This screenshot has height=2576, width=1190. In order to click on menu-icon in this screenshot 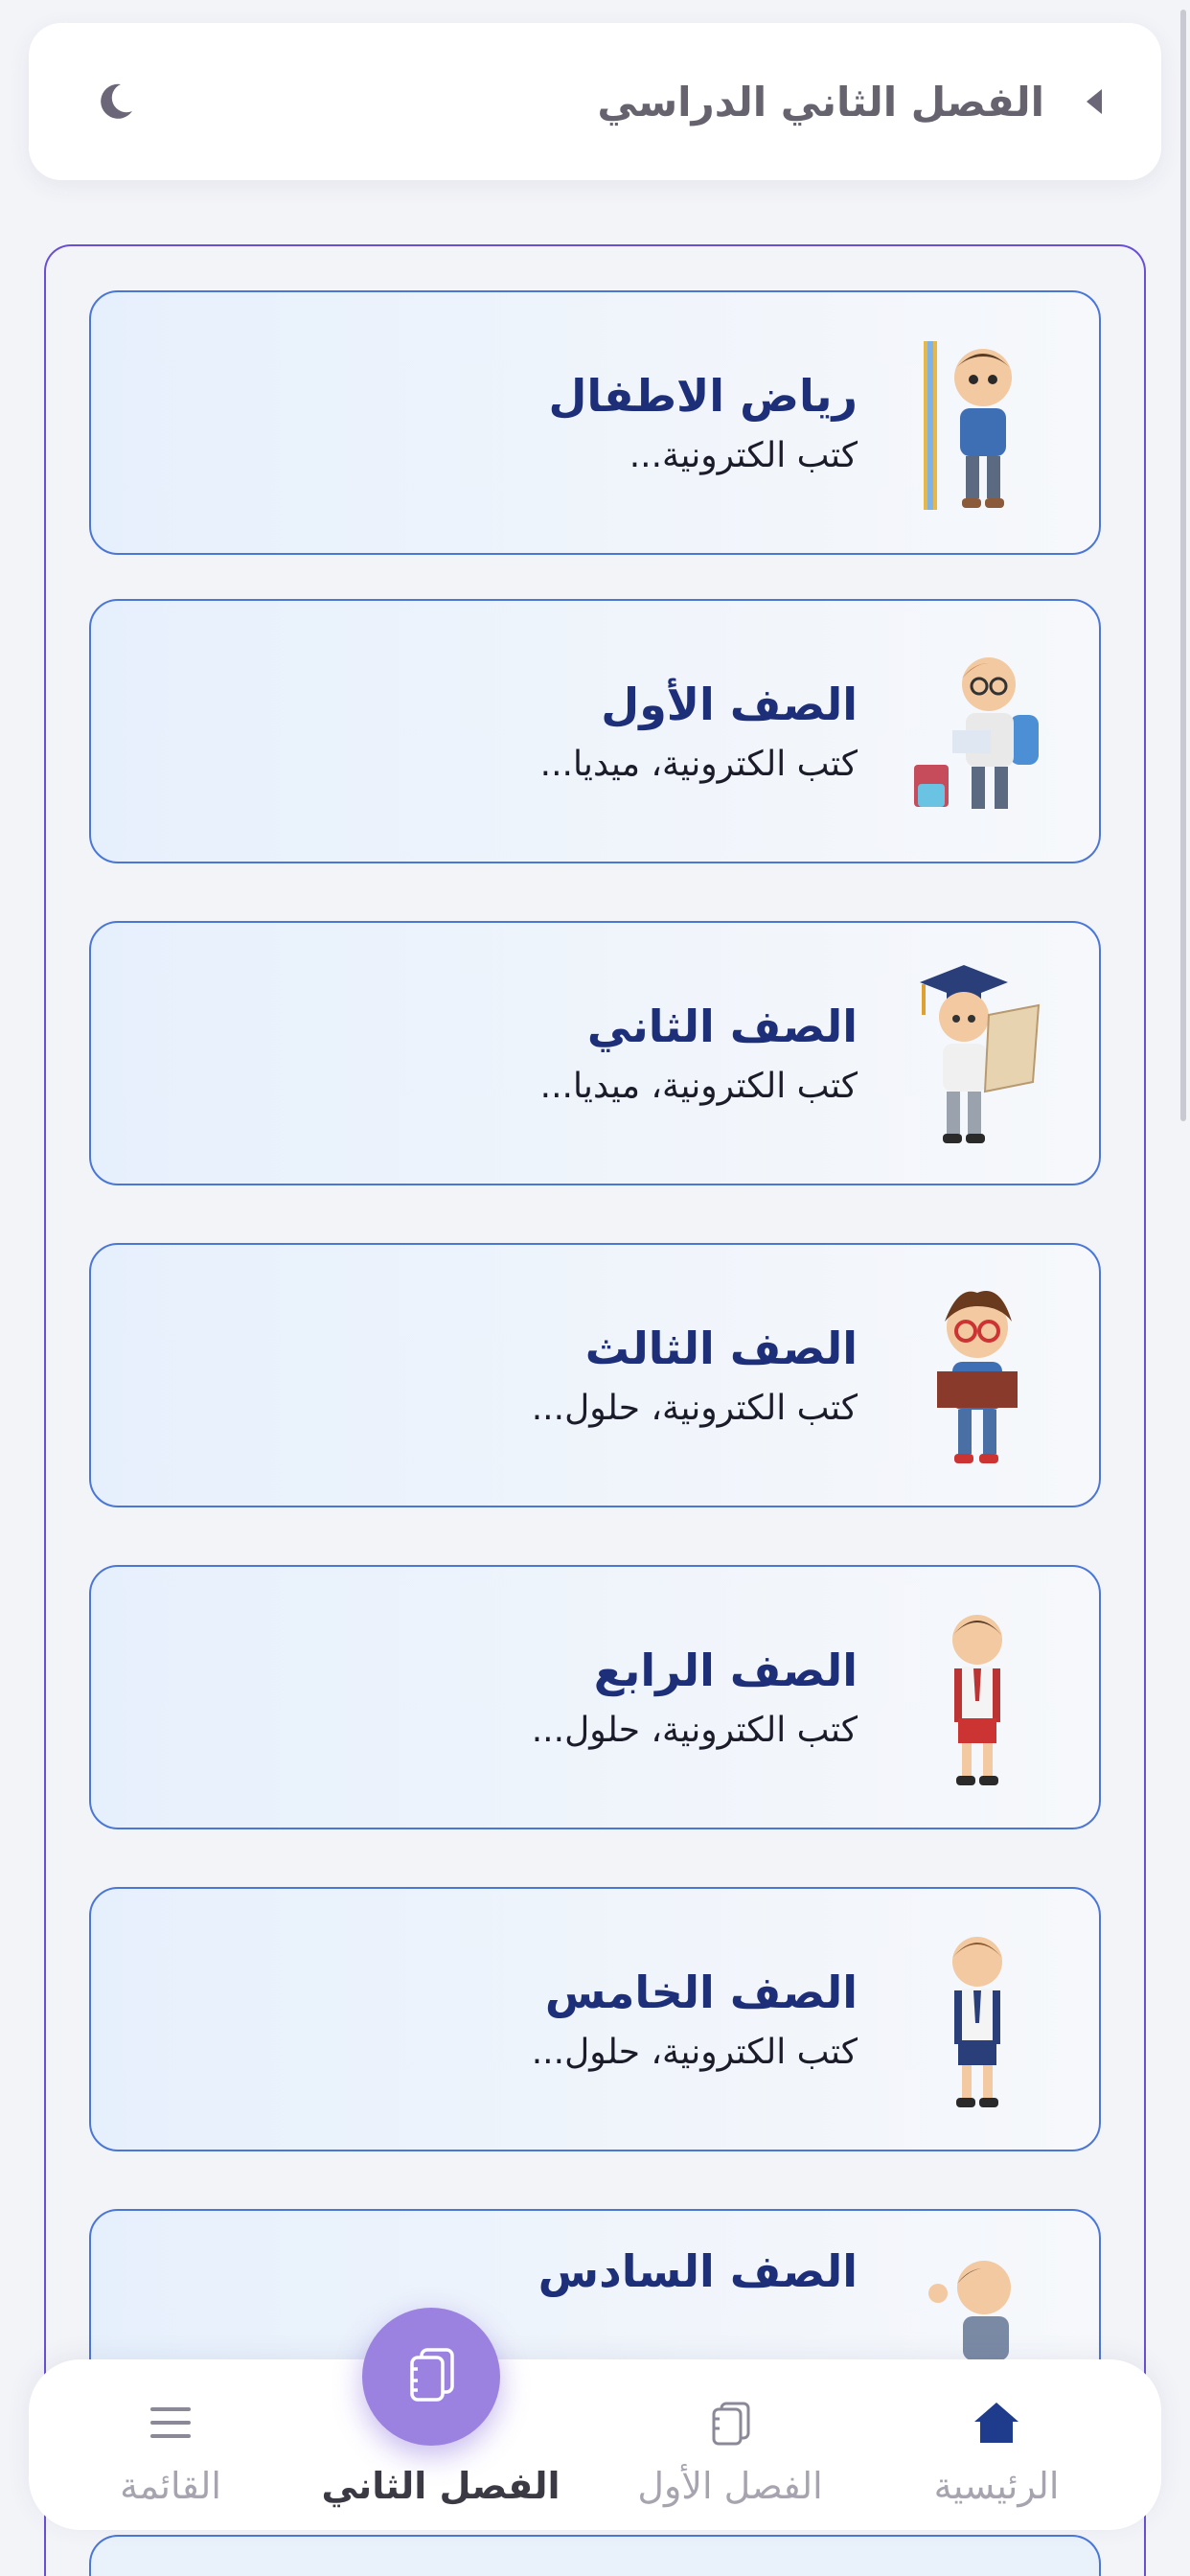, I will do `click(171, 2423)`.